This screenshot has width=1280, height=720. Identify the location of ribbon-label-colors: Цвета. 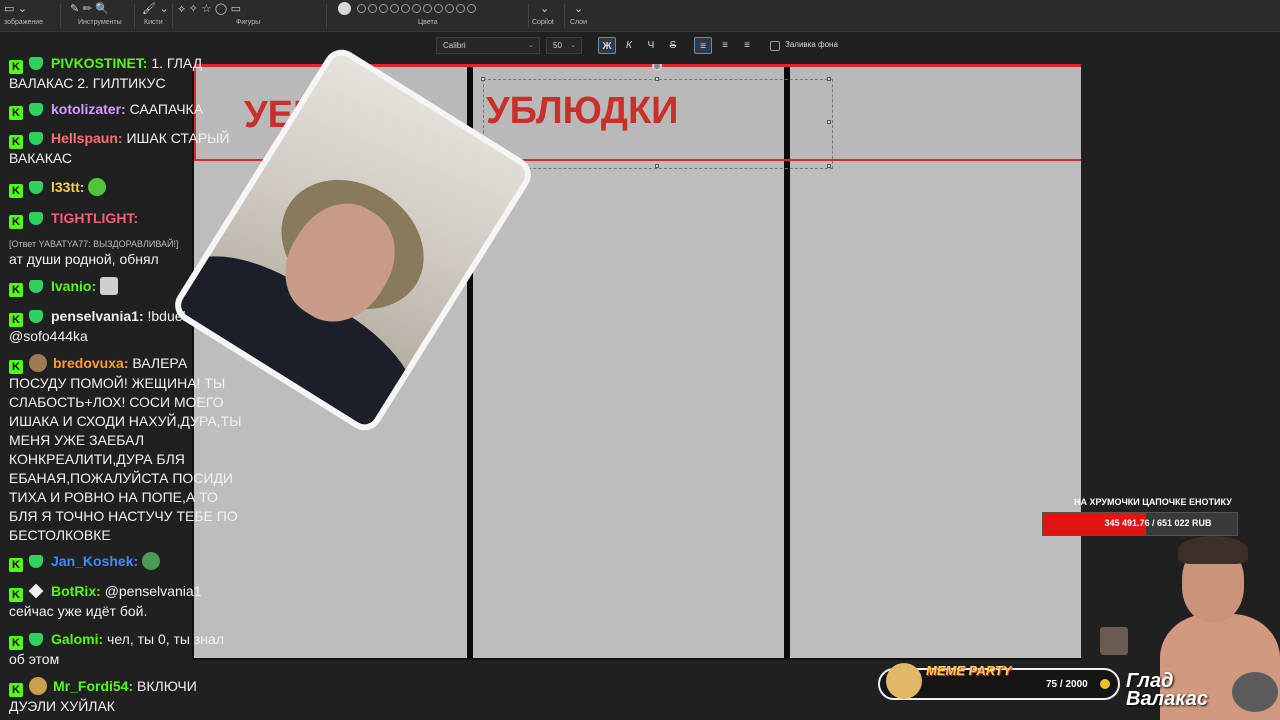
(428, 22).